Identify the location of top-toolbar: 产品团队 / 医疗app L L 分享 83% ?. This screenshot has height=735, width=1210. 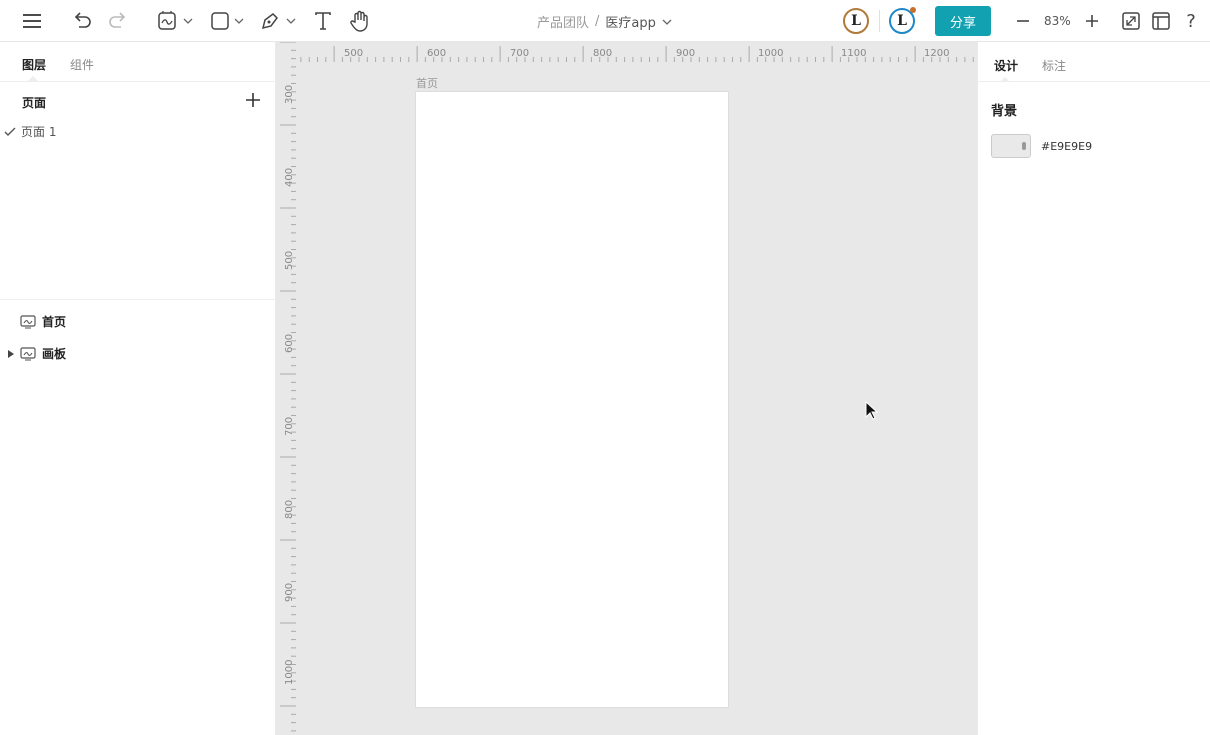
(605, 21).